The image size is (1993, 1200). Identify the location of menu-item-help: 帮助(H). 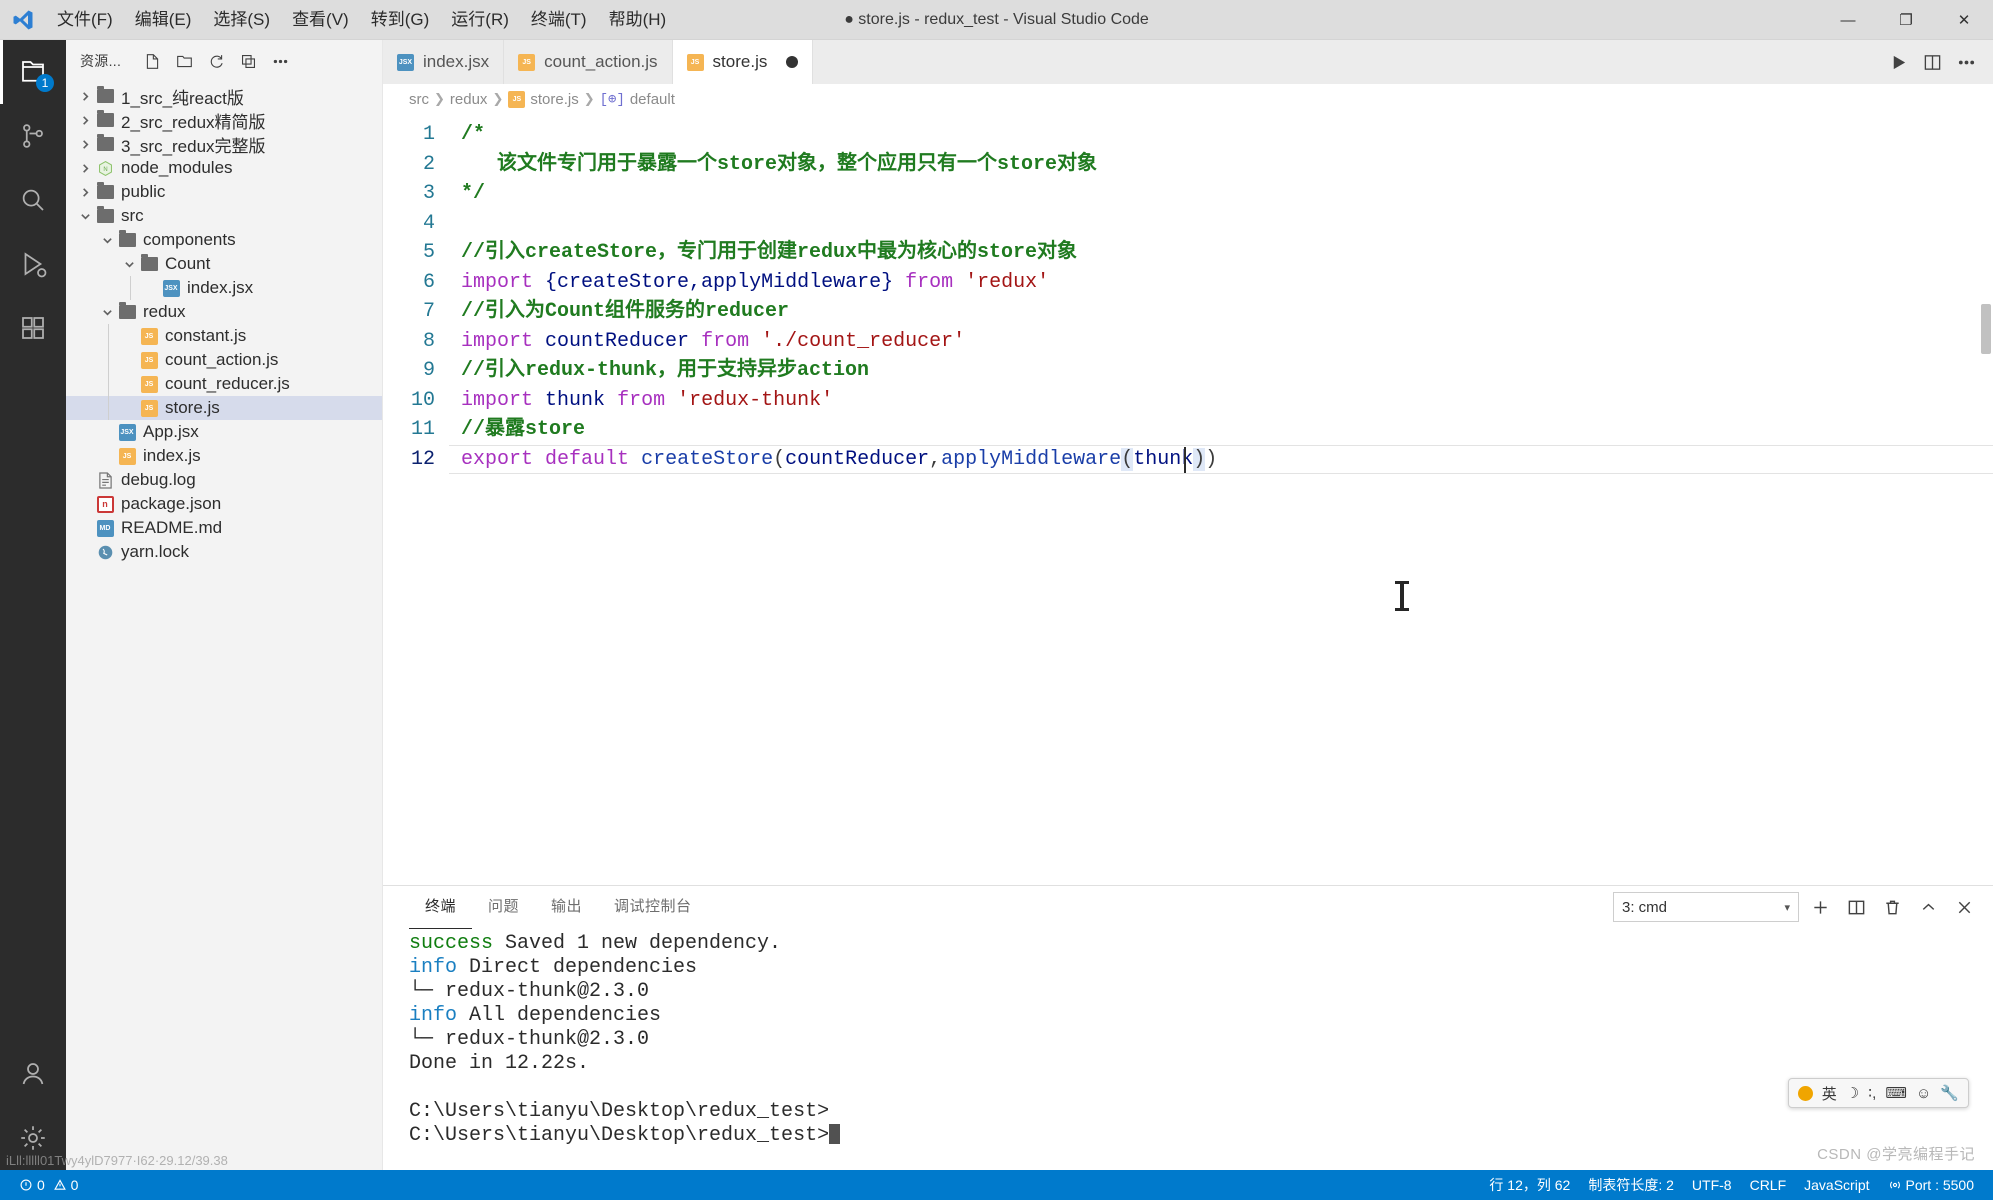
(638, 20).